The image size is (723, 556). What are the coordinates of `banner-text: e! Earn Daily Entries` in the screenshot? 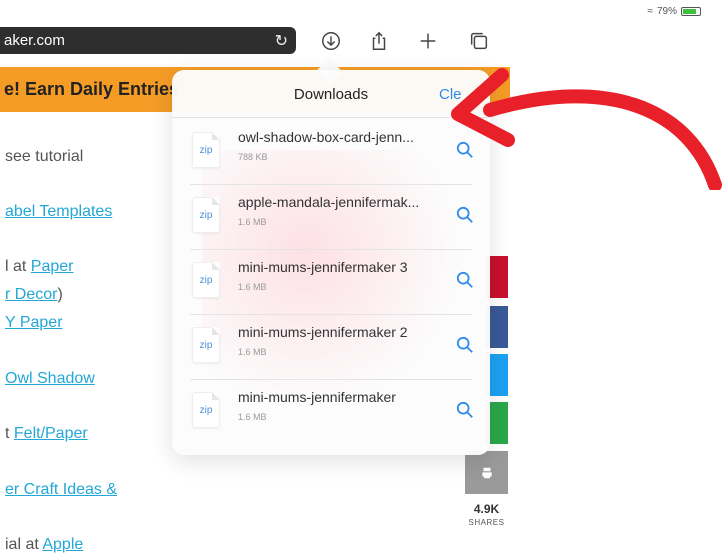 It's located at (92, 89).